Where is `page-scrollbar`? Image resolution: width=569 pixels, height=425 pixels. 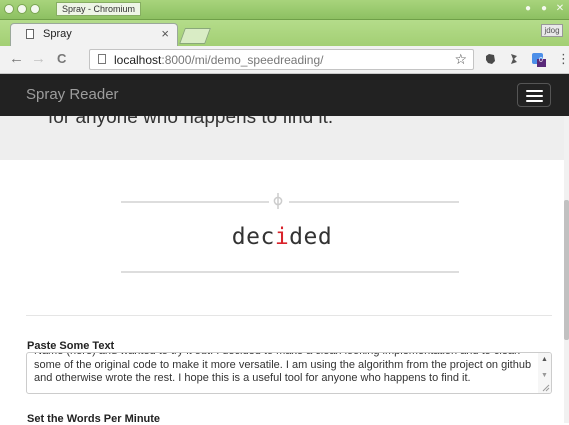 page-scrollbar is located at coordinates (566, 269).